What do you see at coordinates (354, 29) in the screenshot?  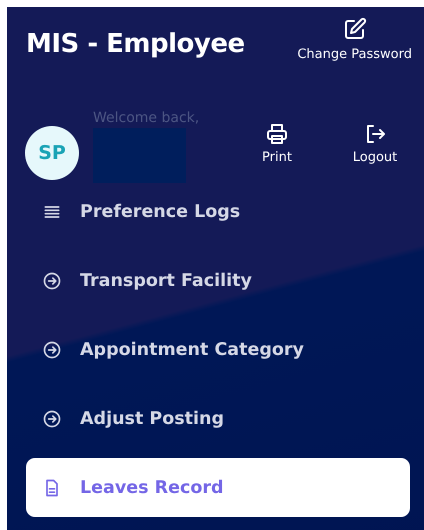 I see `edit-icon` at bounding box center [354, 29].